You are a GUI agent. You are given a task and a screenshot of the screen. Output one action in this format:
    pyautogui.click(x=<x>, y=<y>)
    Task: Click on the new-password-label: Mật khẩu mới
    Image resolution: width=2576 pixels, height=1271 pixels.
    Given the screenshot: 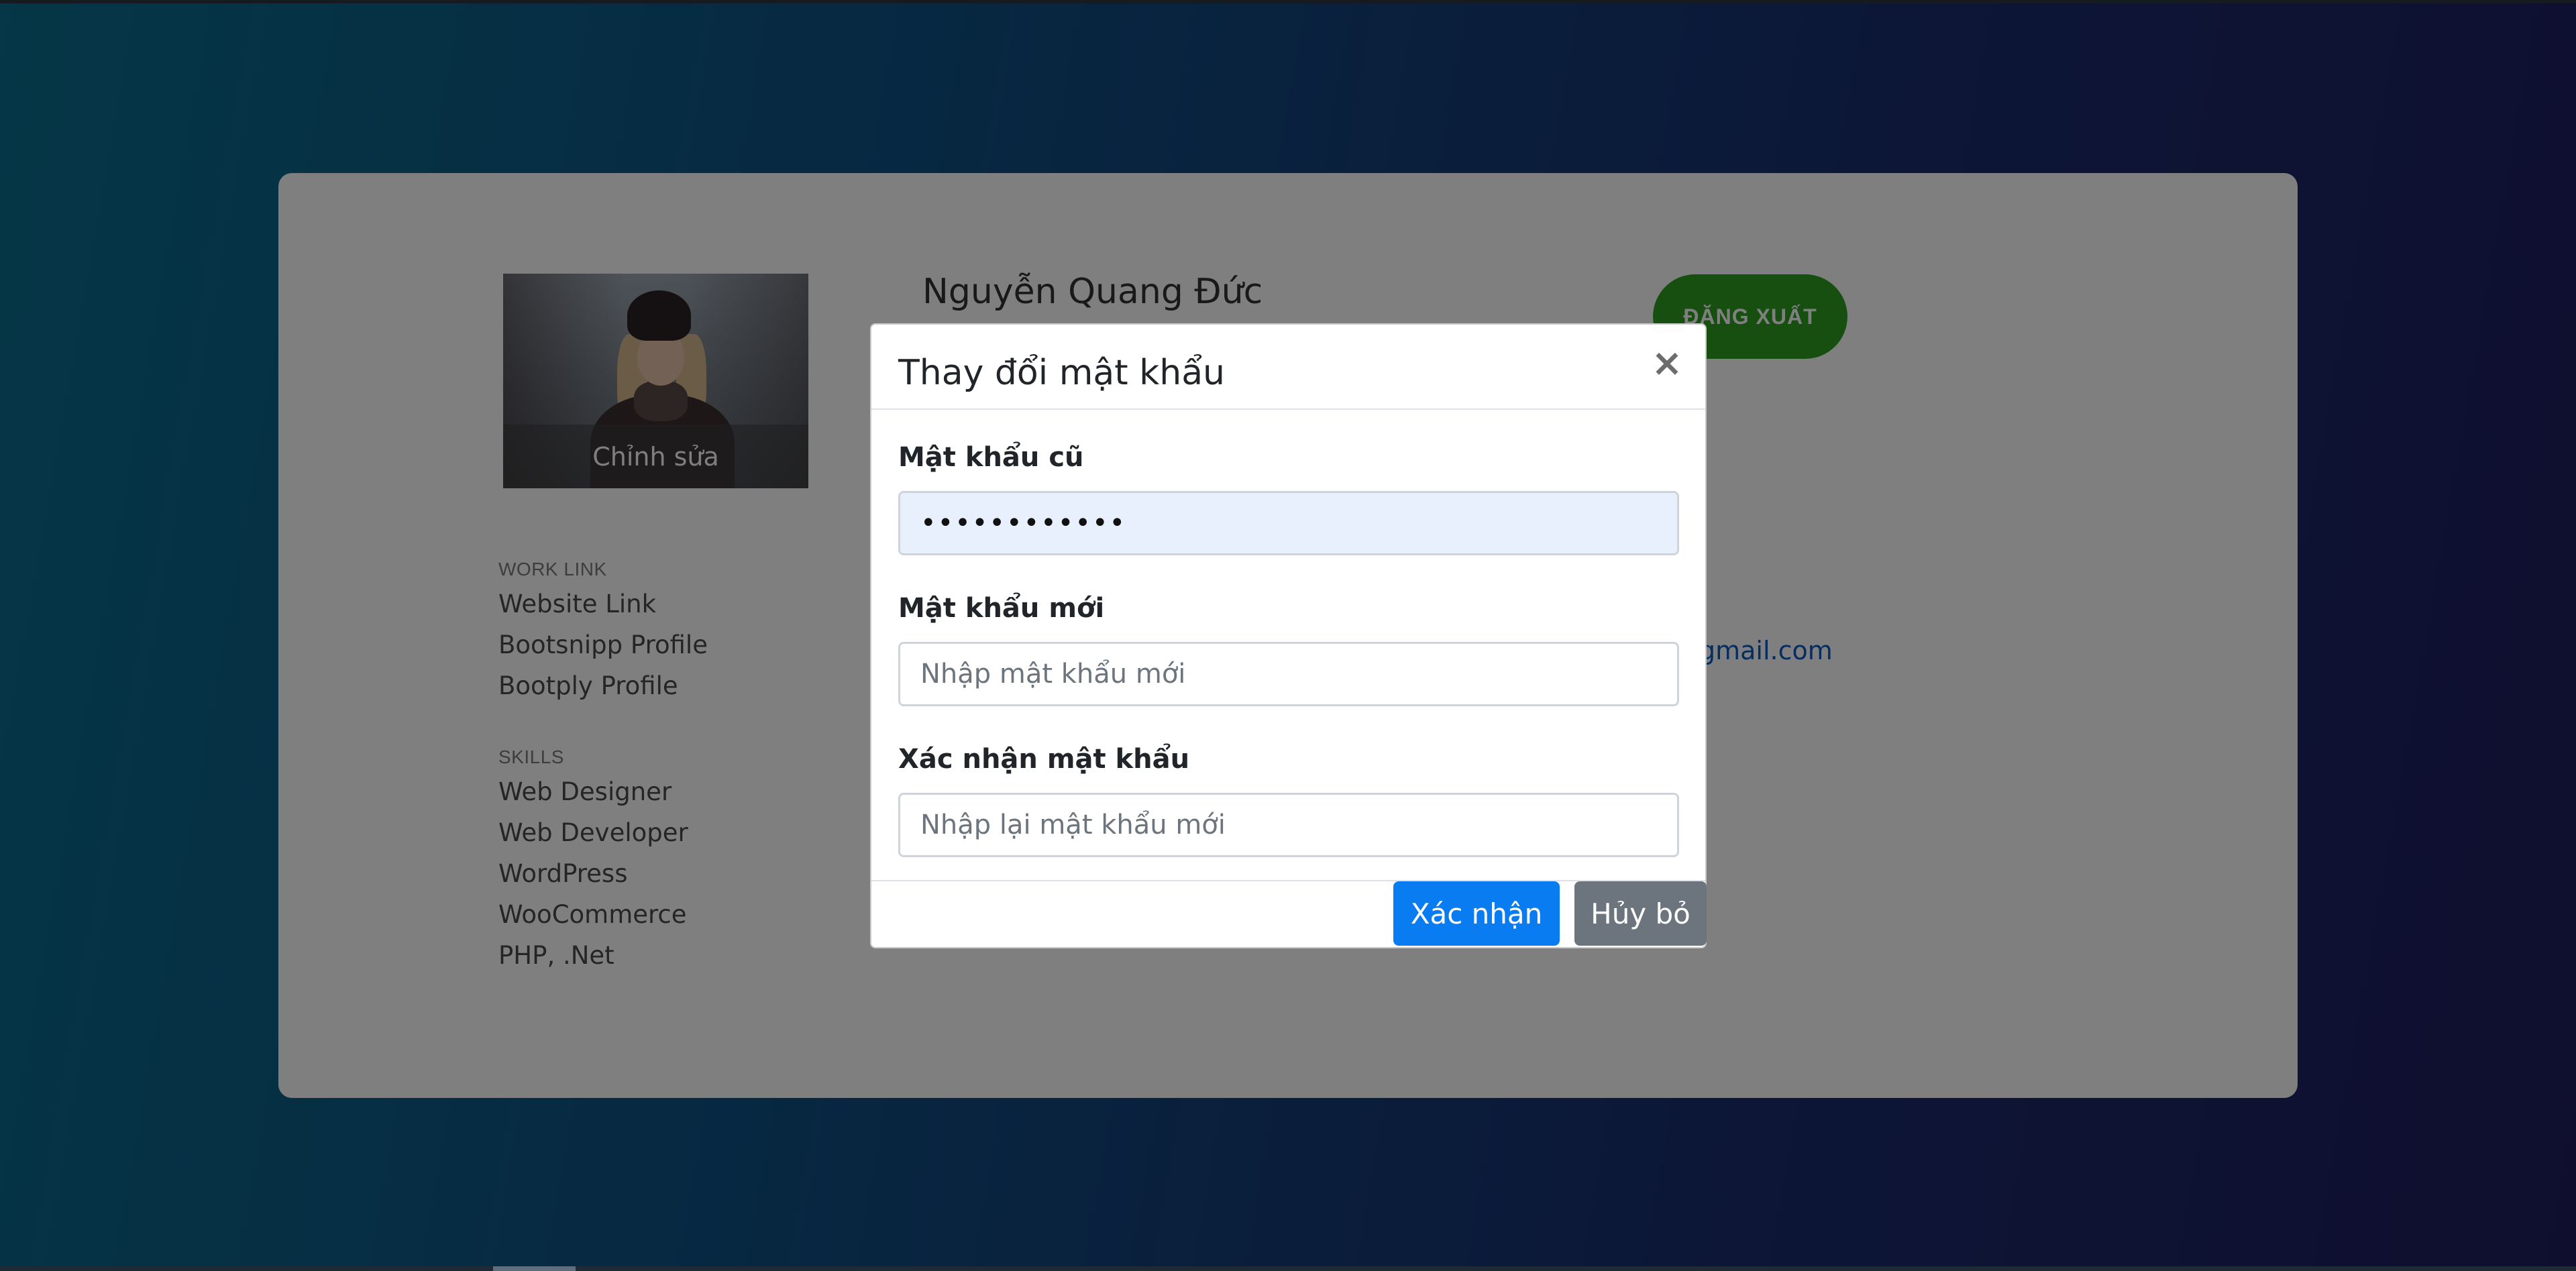 What is the action you would take?
    pyautogui.click(x=1001, y=608)
    